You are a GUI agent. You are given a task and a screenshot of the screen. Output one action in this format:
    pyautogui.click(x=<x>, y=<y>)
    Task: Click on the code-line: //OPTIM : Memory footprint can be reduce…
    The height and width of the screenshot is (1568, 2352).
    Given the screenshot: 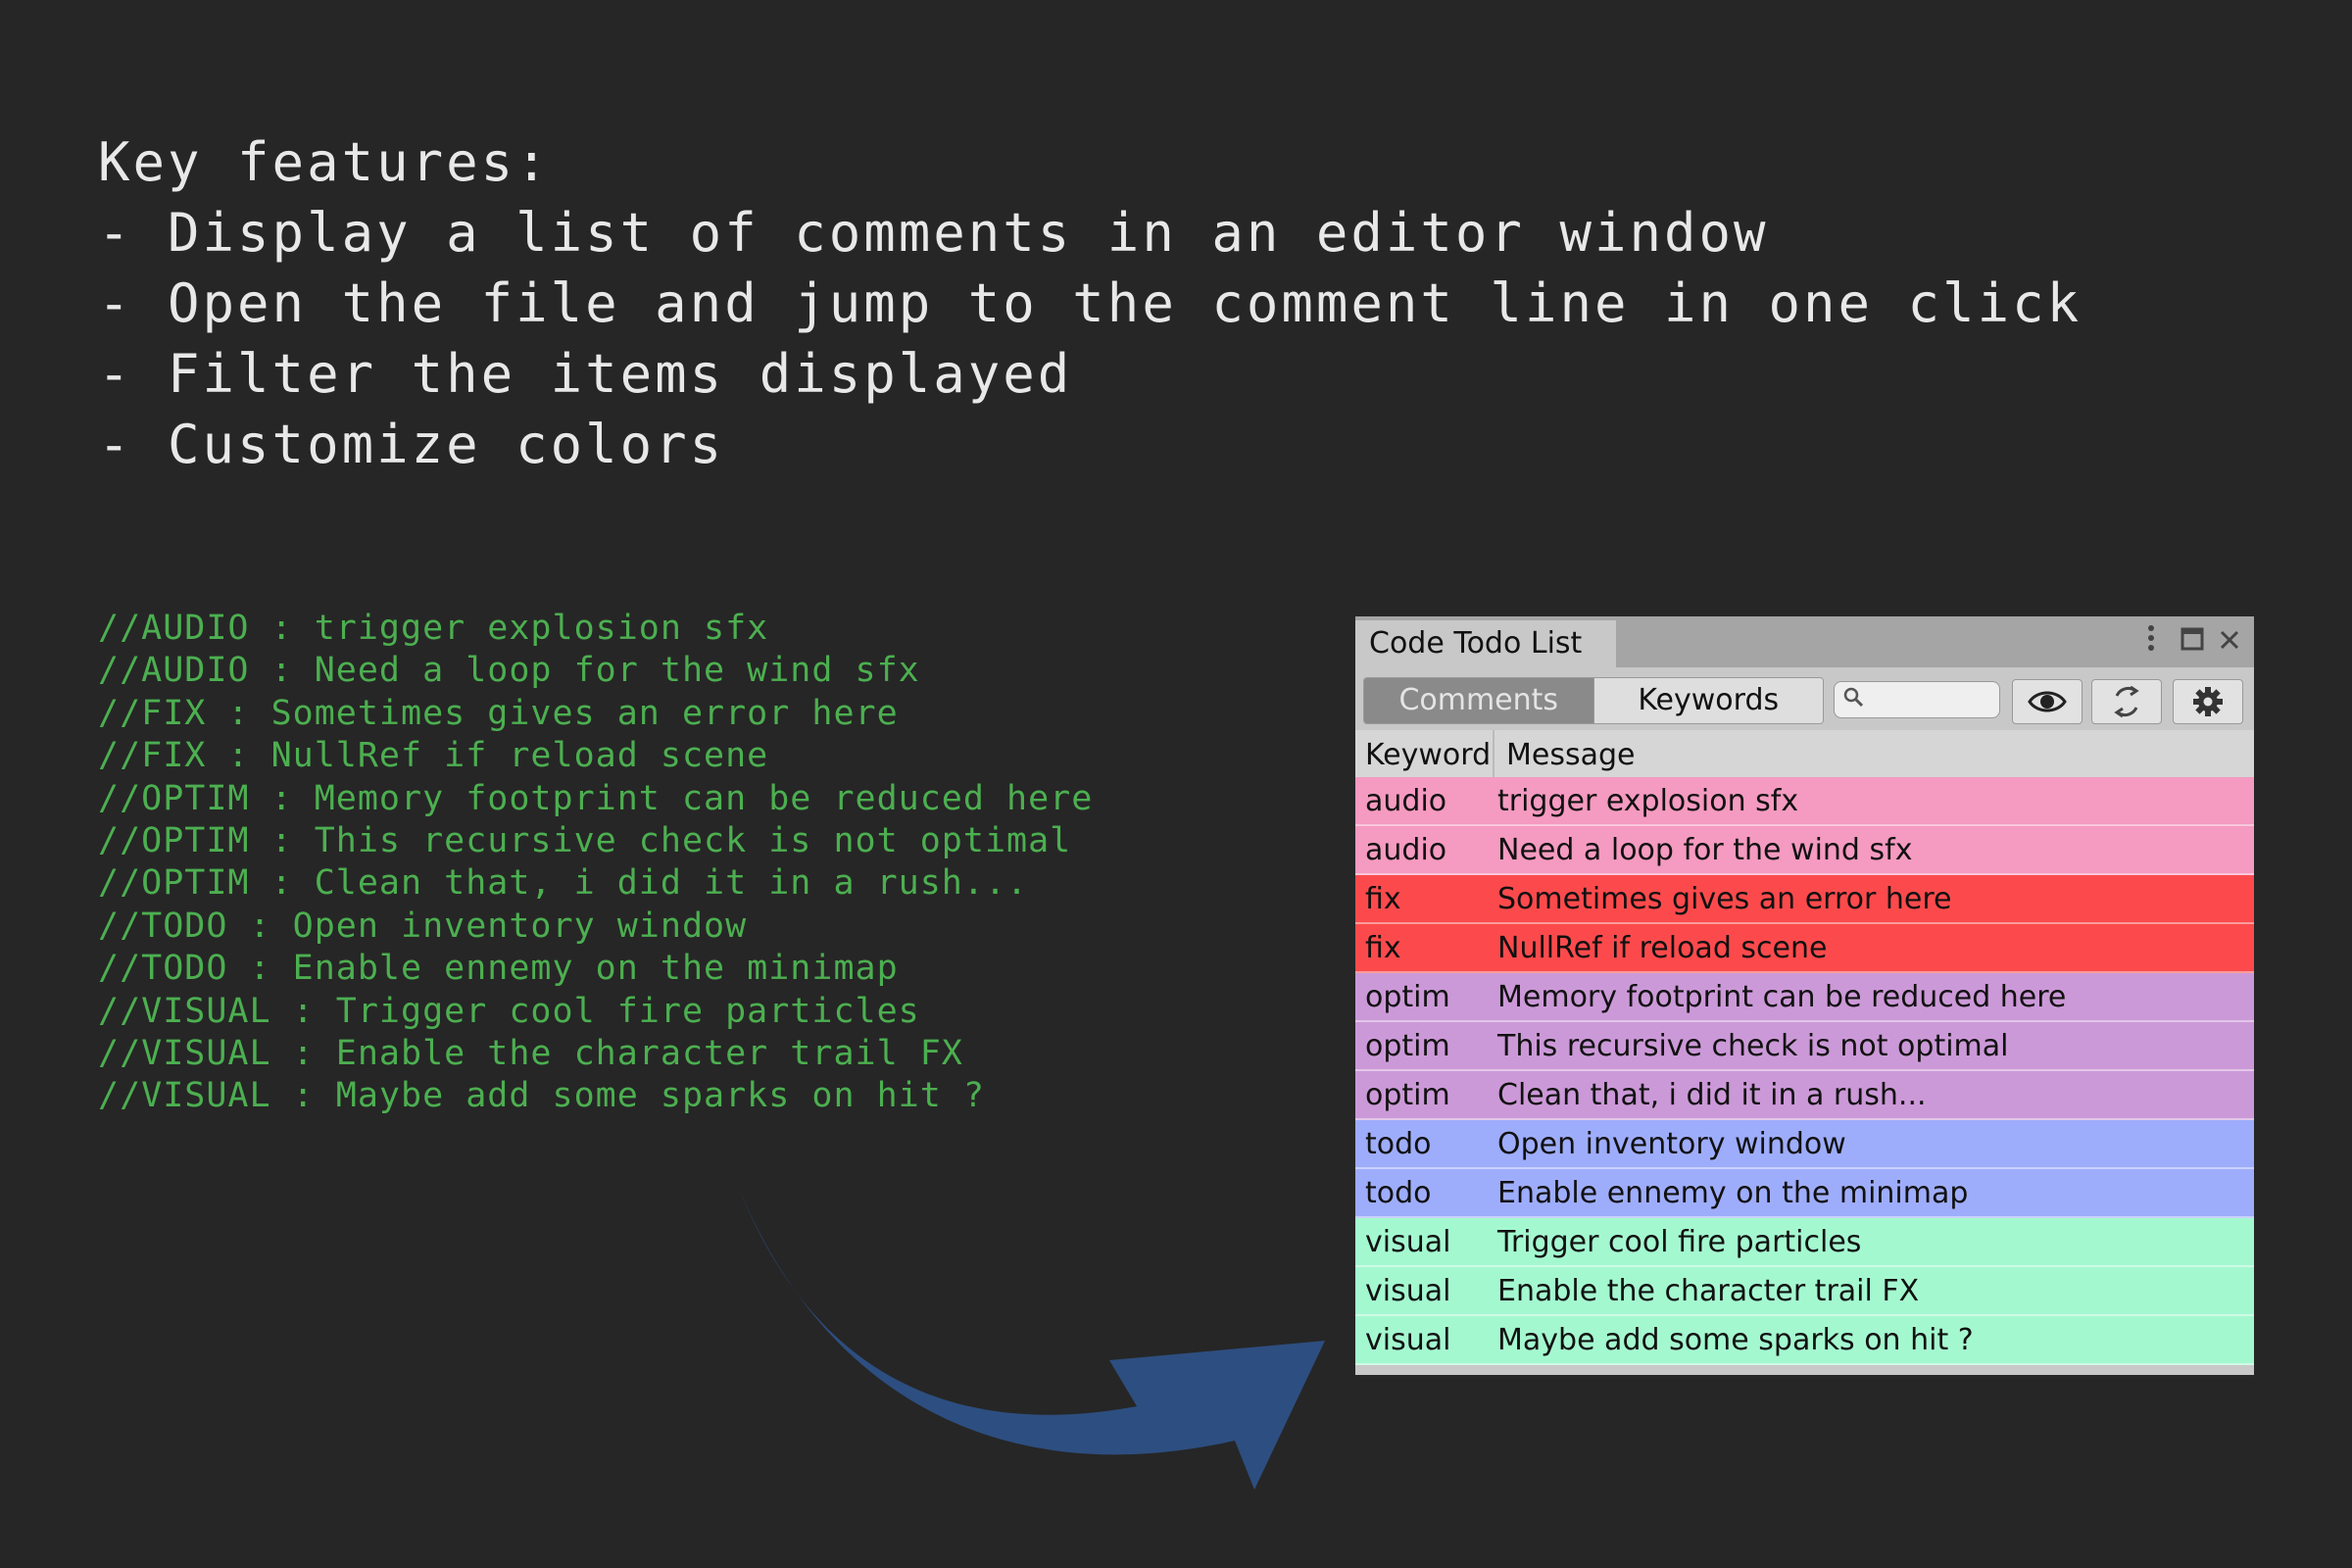 What is the action you would take?
    pyautogui.click(x=596, y=798)
    